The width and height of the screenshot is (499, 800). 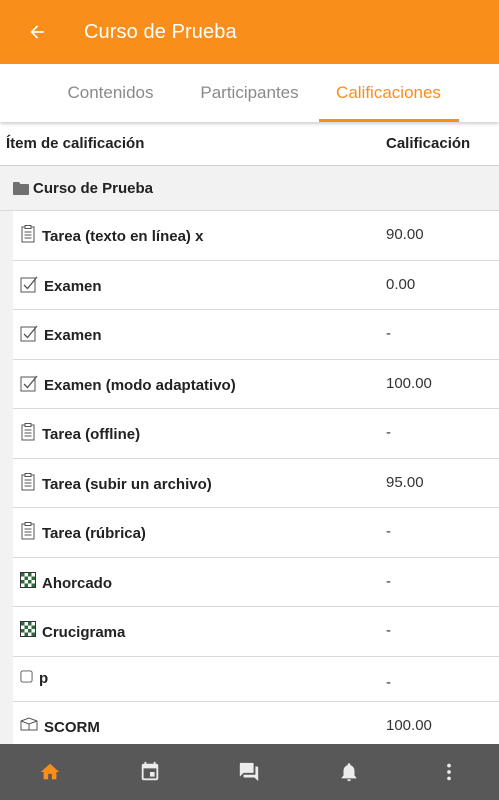 What do you see at coordinates (84, 632) in the screenshot?
I see `grade-item-name: Crucigrama` at bounding box center [84, 632].